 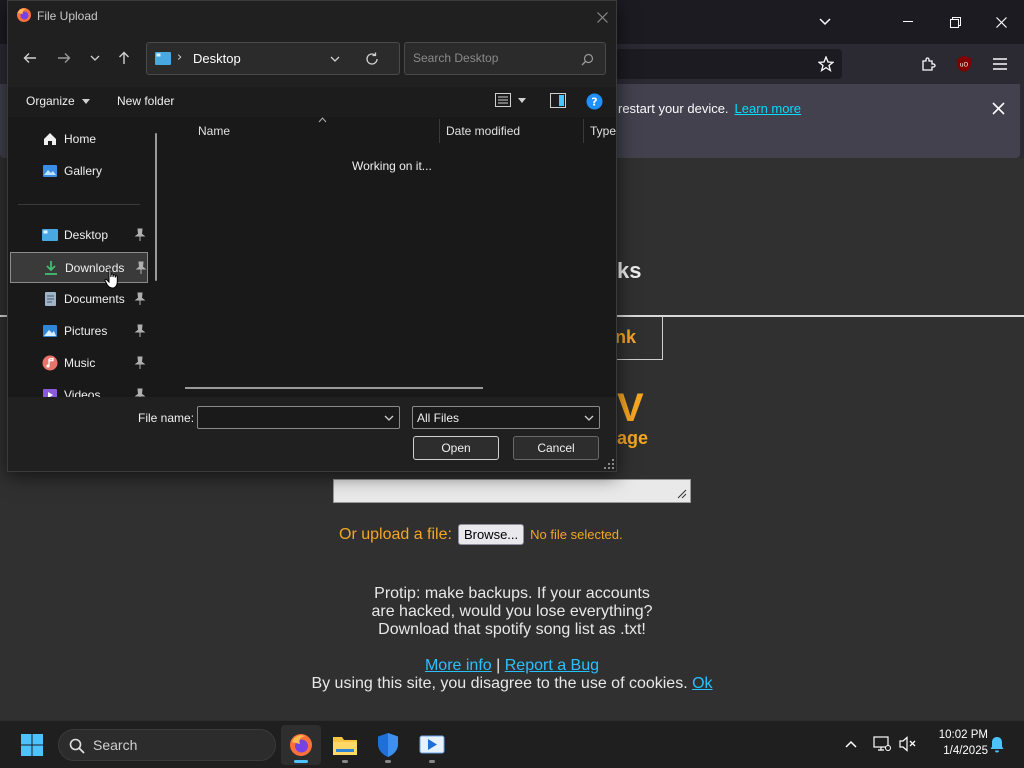 I want to click on nav-item-label: Desktop, so click(x=86, y=235).